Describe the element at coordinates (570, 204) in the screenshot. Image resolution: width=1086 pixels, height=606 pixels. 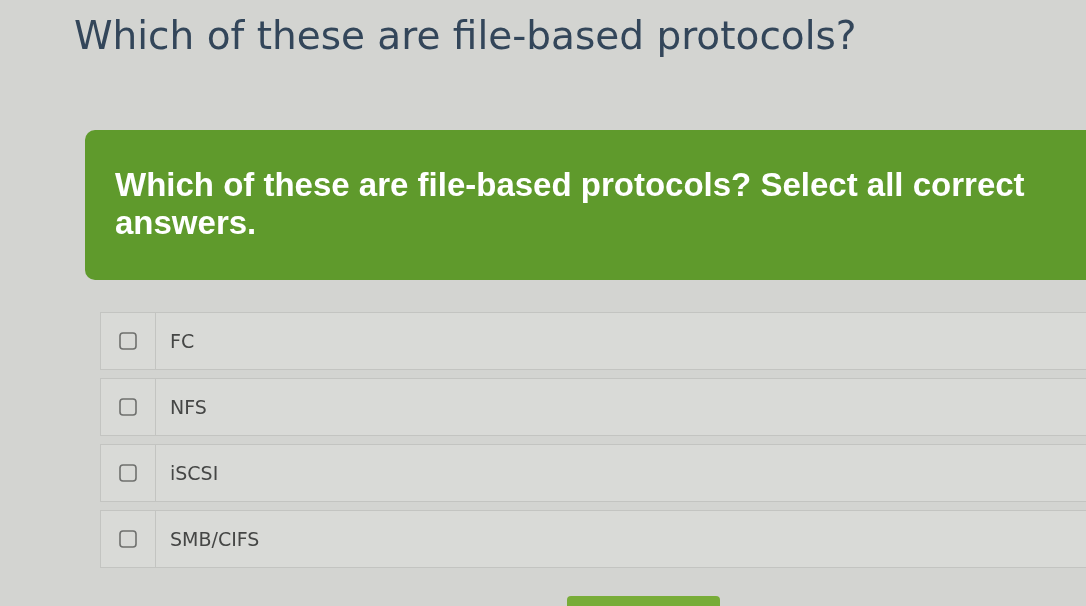
I see `question-prompt: Which of these are file-based protocols? Select all correct answers.` at that location.